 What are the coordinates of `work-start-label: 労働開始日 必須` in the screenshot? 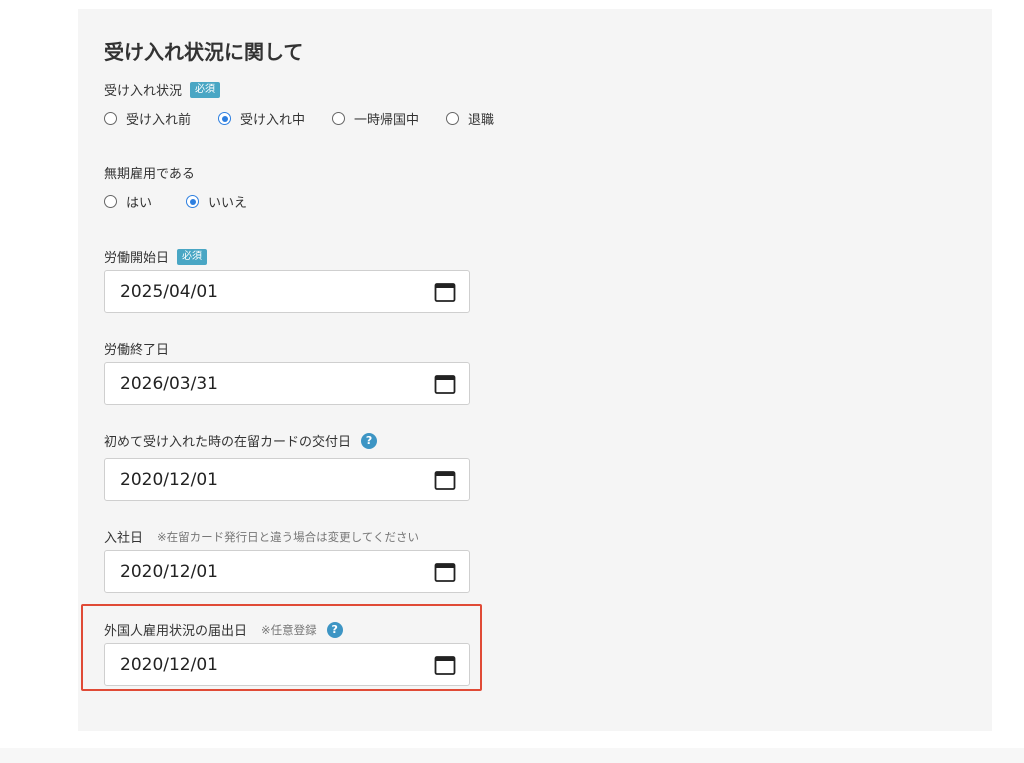 It's located at (156, 256).